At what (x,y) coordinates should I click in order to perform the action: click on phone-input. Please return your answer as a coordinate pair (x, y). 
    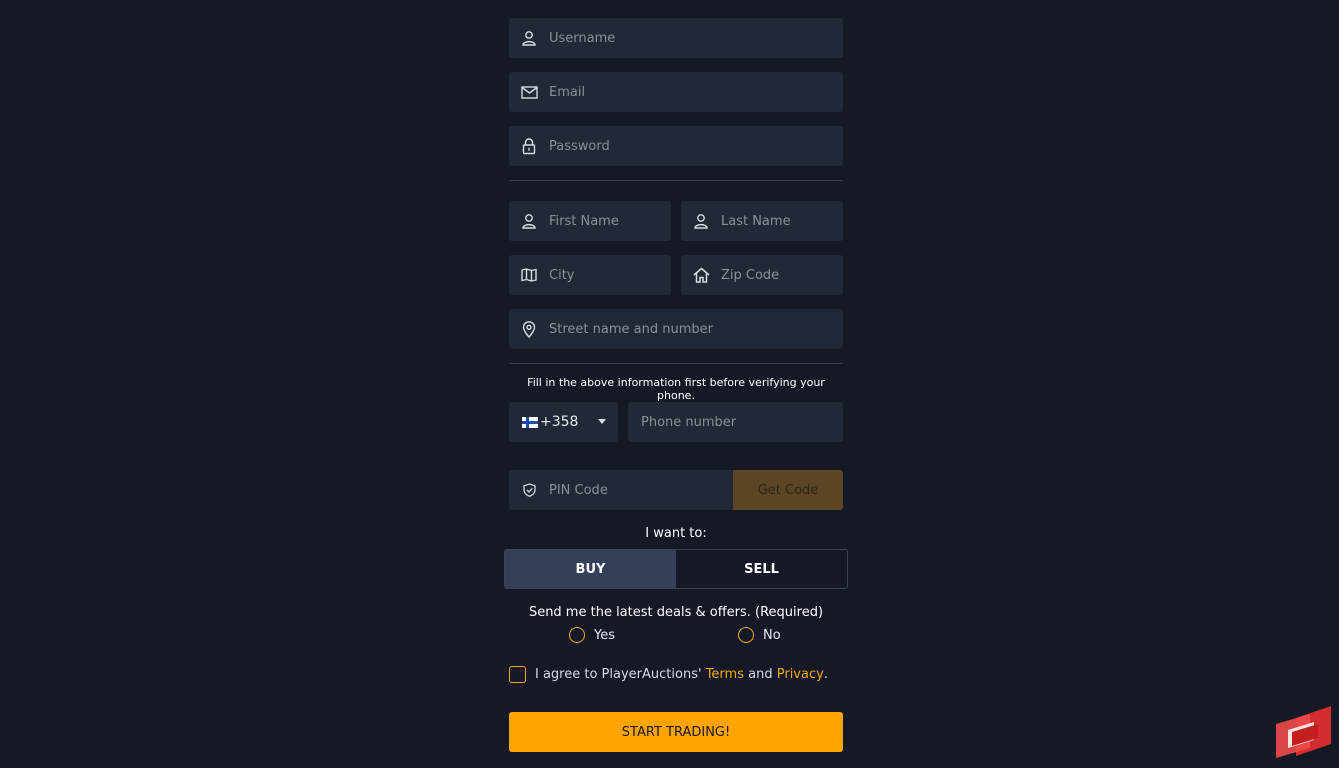
    Looking at the image, I should click on (742, 422).